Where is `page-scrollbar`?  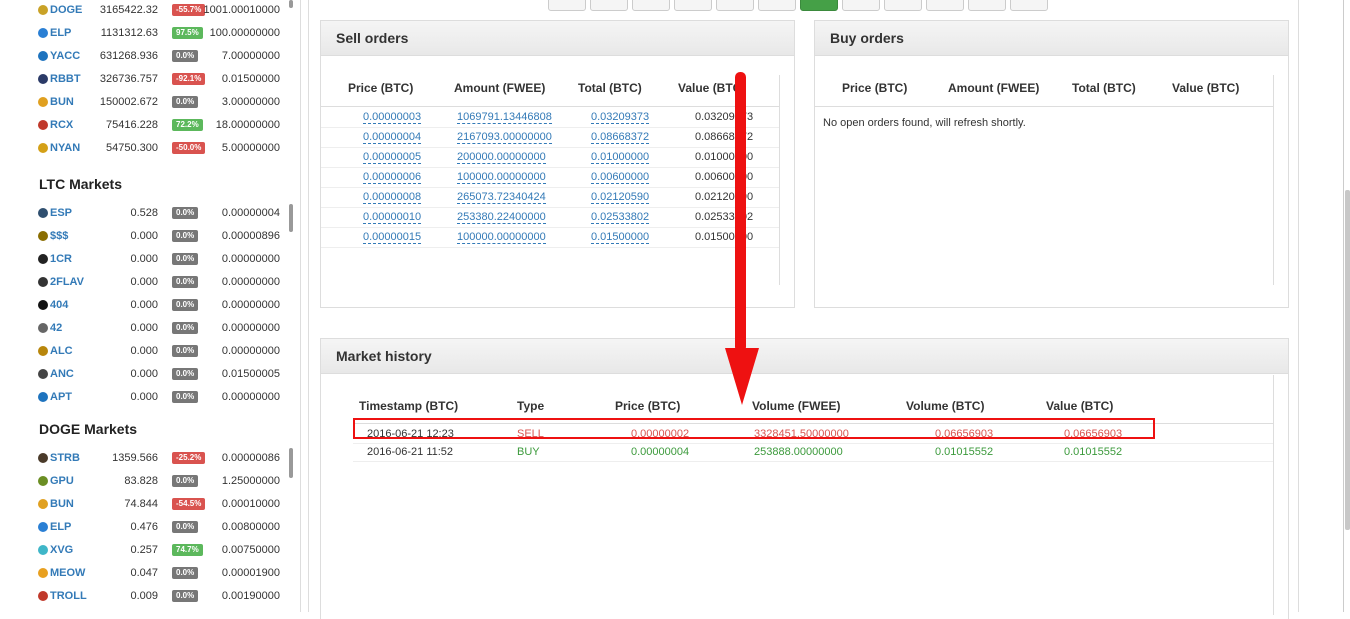
page-scrollbar is located at coordinates (1347, 360).